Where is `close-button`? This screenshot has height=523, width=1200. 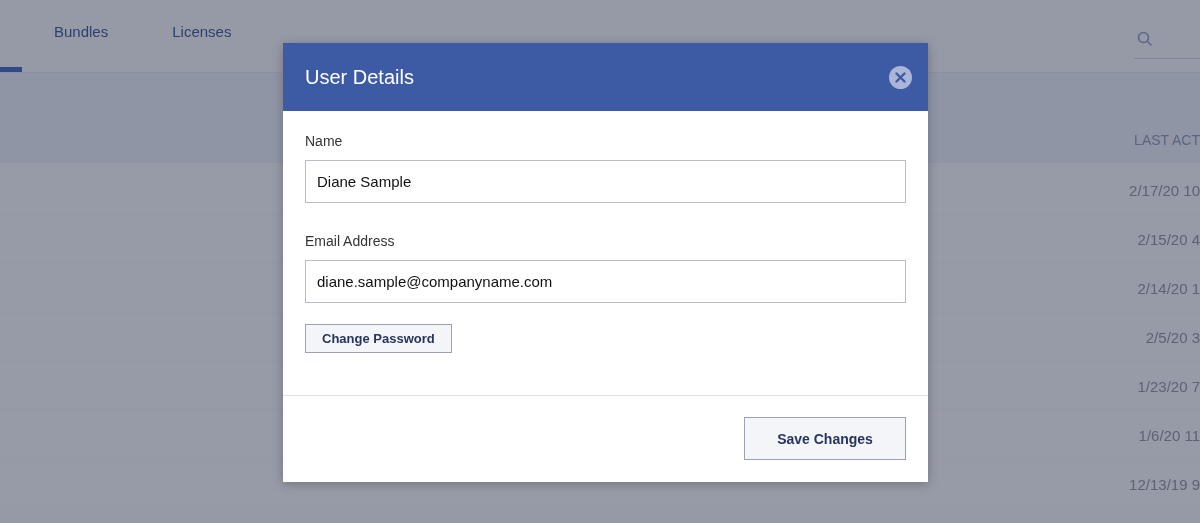 close-button is located at coordinates (900, 77).